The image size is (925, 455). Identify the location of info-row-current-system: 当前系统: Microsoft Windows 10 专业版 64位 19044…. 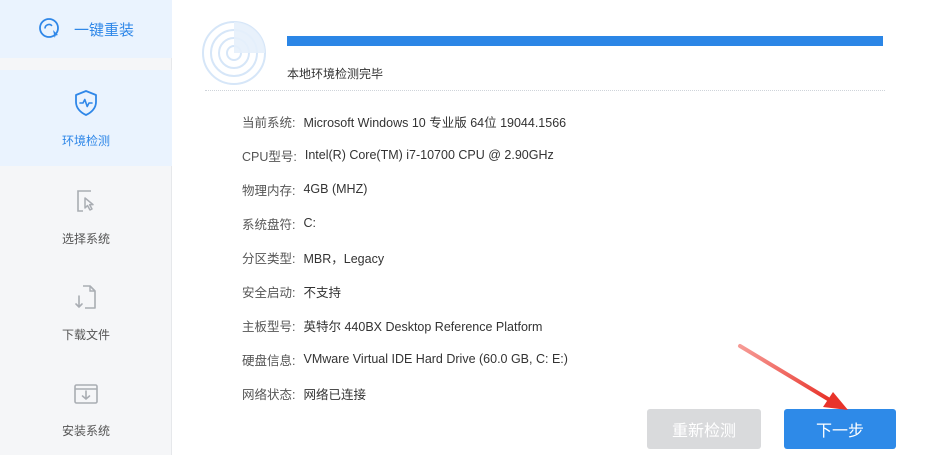
(562, 121).